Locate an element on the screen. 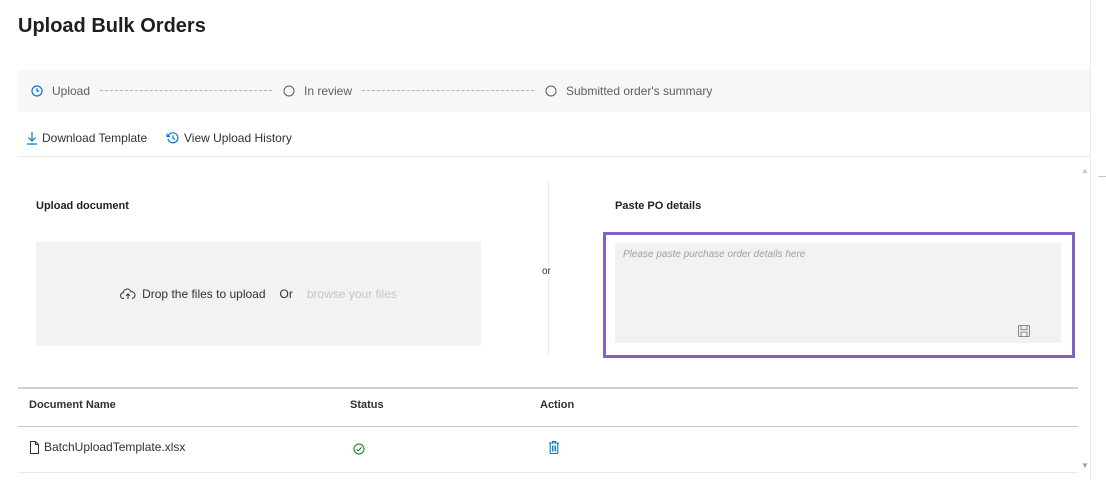 The image size is (1106, 480). paste-po-textarea is located at coordinates (838, 293).